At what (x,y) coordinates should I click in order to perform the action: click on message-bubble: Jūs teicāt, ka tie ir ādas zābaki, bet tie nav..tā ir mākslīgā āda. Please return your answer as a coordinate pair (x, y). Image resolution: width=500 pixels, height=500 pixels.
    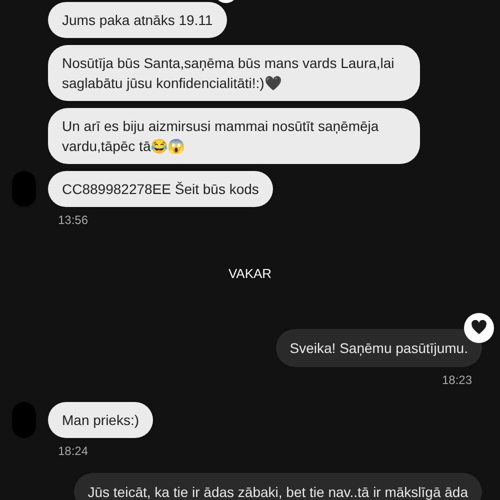
    Looking at the image, I should click on (278, 486).